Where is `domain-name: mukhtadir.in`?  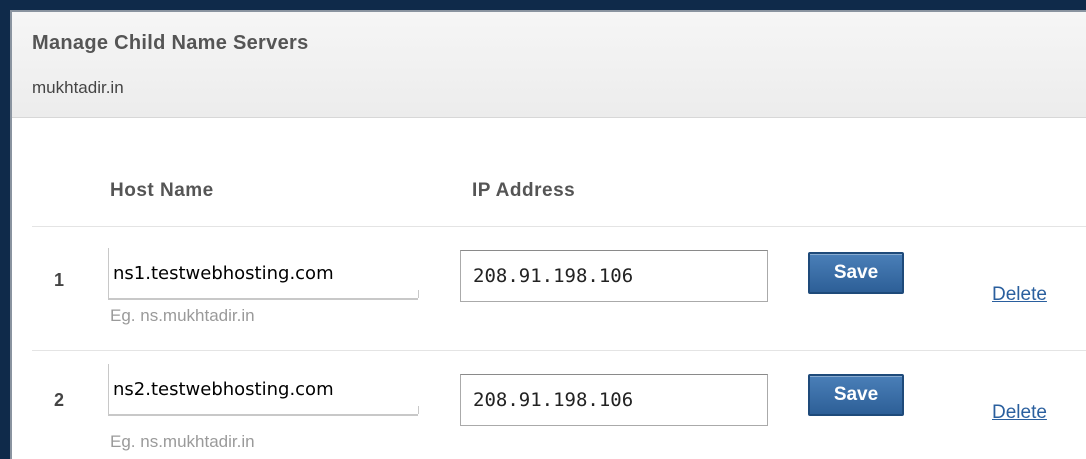
domain-name: mukhtadir.in is located at coordinates (78, 87).